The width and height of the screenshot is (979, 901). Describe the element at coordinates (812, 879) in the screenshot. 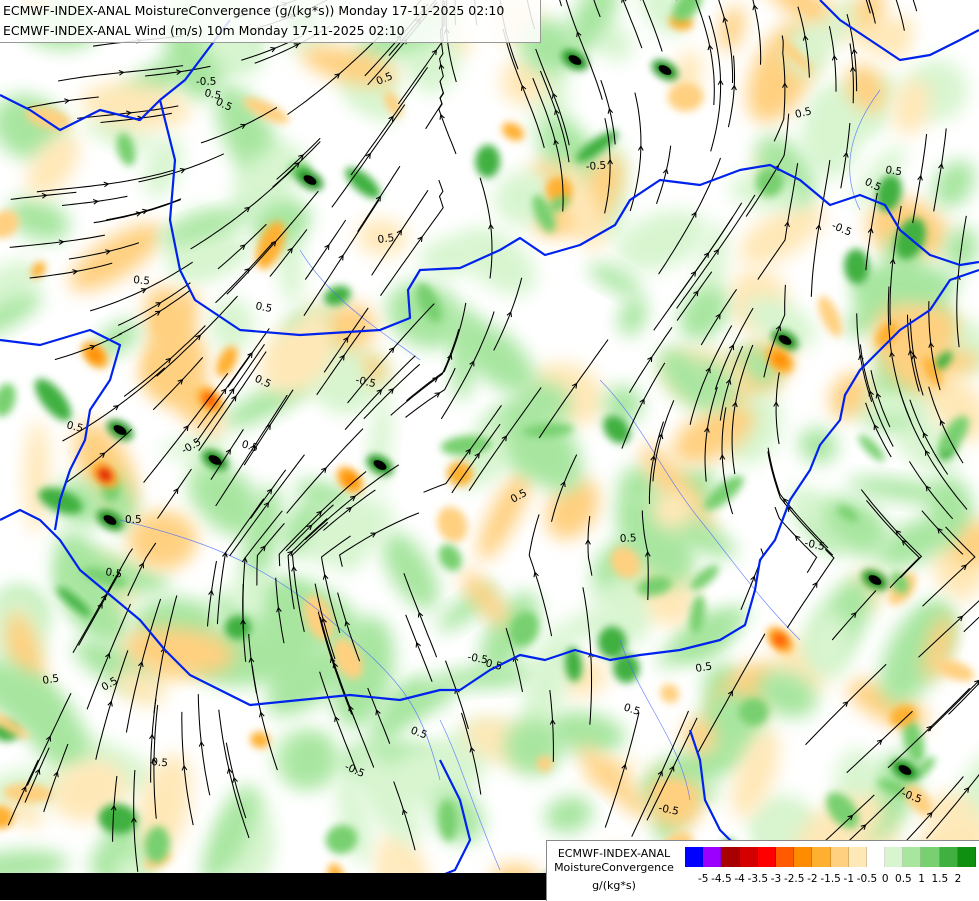

I see `legend-tick: -2` at that location.